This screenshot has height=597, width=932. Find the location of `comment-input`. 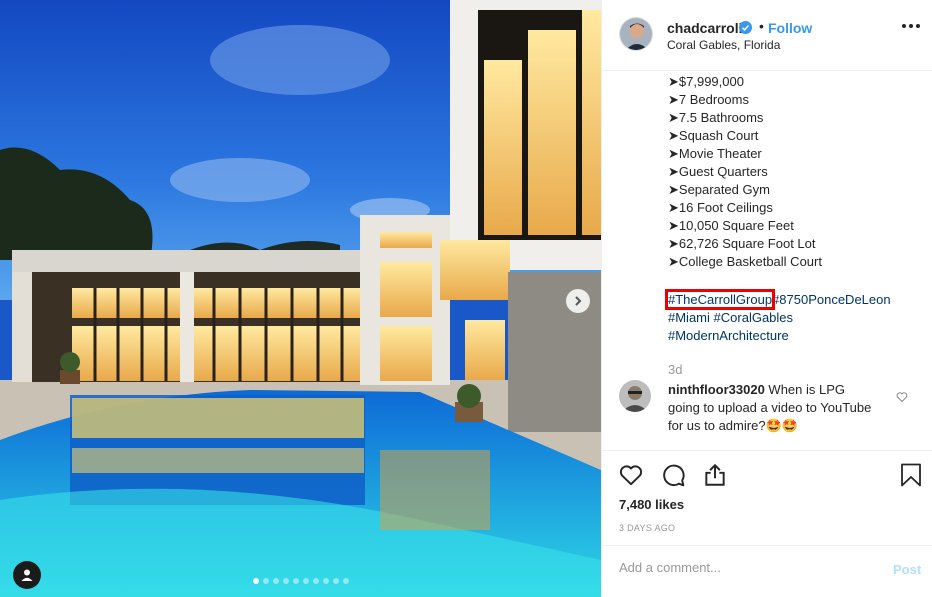

comment-input is located at coordinates (744, 567).